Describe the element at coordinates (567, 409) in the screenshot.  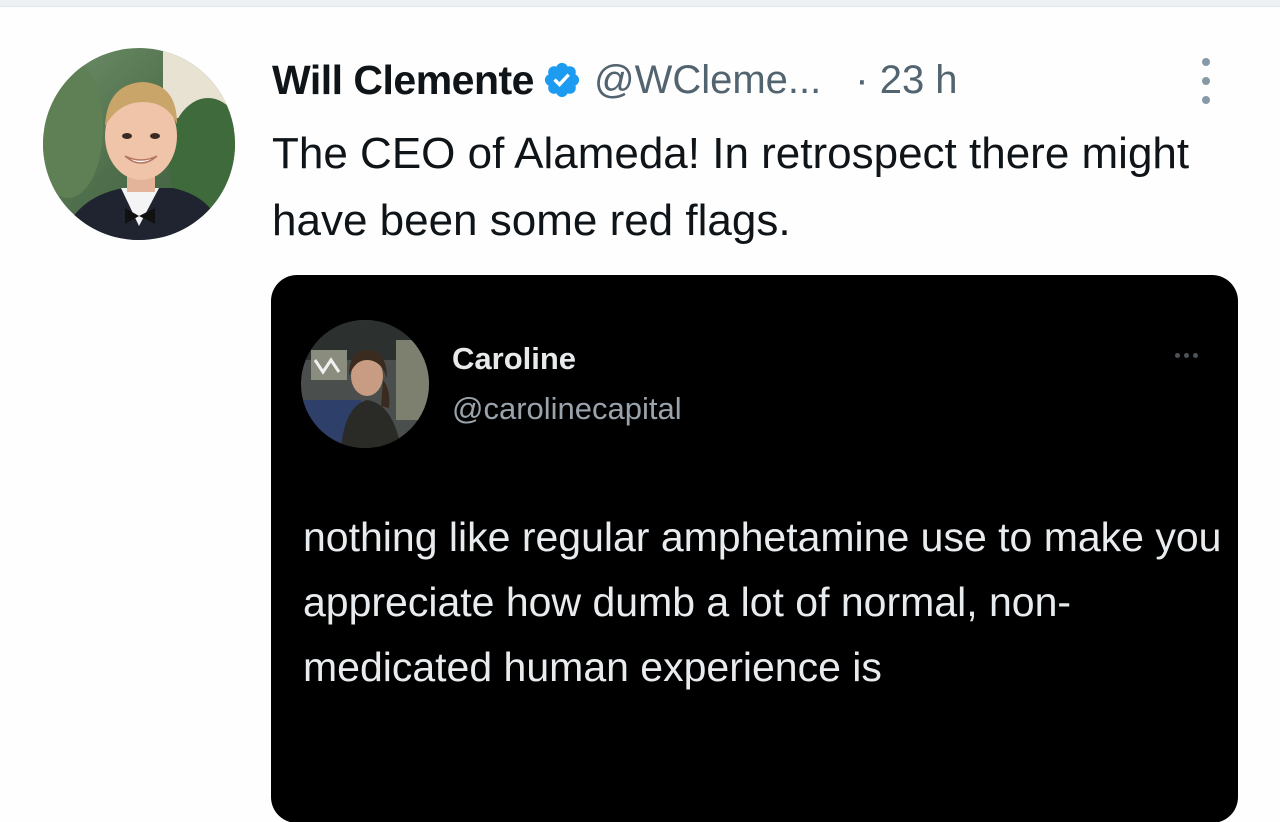
I see `quoted-author-handle: @carolinecapital` at that location.